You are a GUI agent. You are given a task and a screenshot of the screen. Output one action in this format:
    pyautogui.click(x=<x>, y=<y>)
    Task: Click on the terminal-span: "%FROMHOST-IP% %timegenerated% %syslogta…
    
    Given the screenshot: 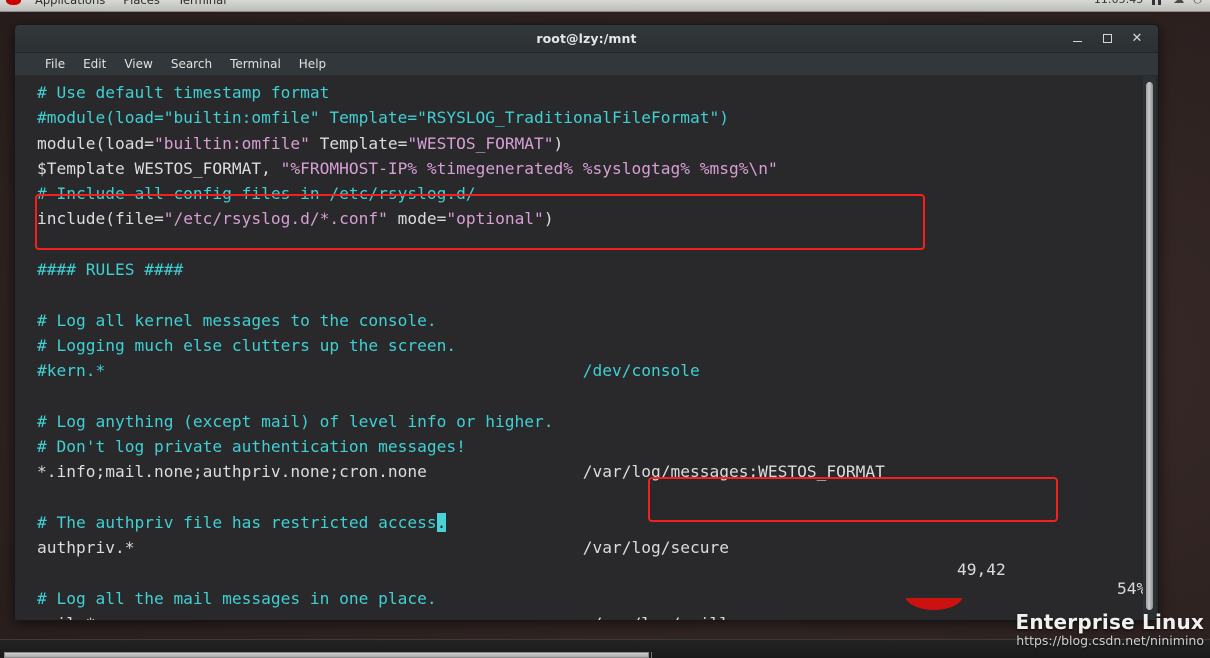 What is the action you would take?
    pyautogui.click(x=529, y=168)
    